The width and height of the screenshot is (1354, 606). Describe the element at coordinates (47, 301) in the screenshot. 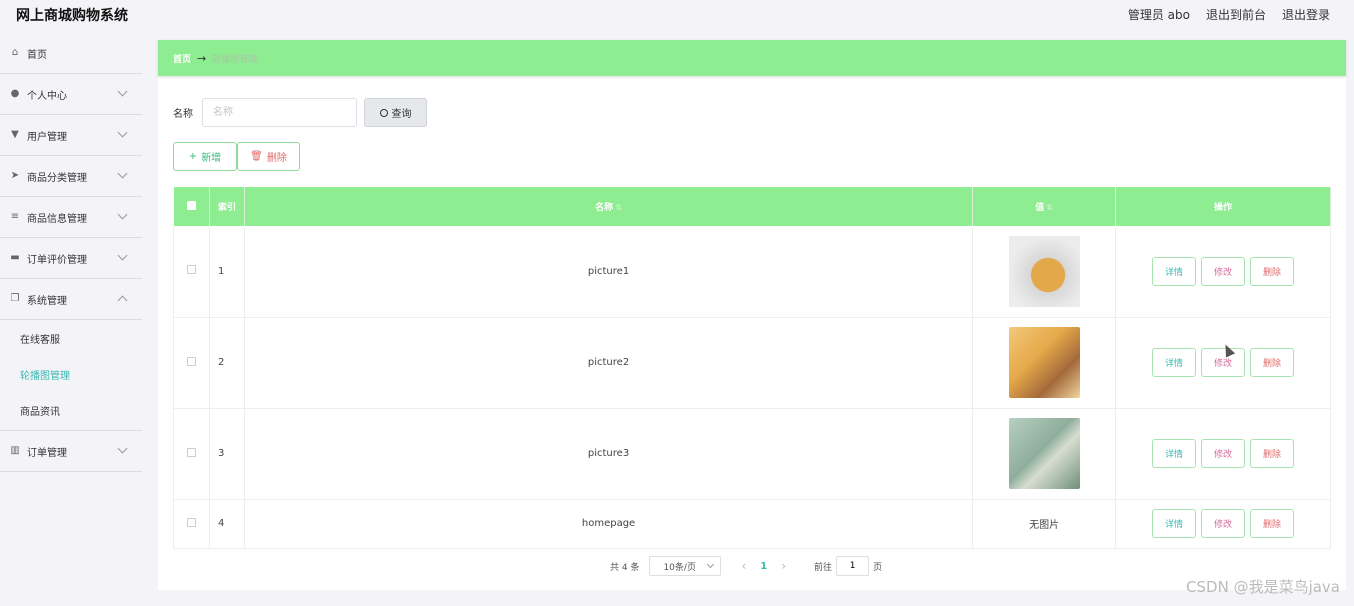

I see `sidebar-item-label: 系统管理` at that location.